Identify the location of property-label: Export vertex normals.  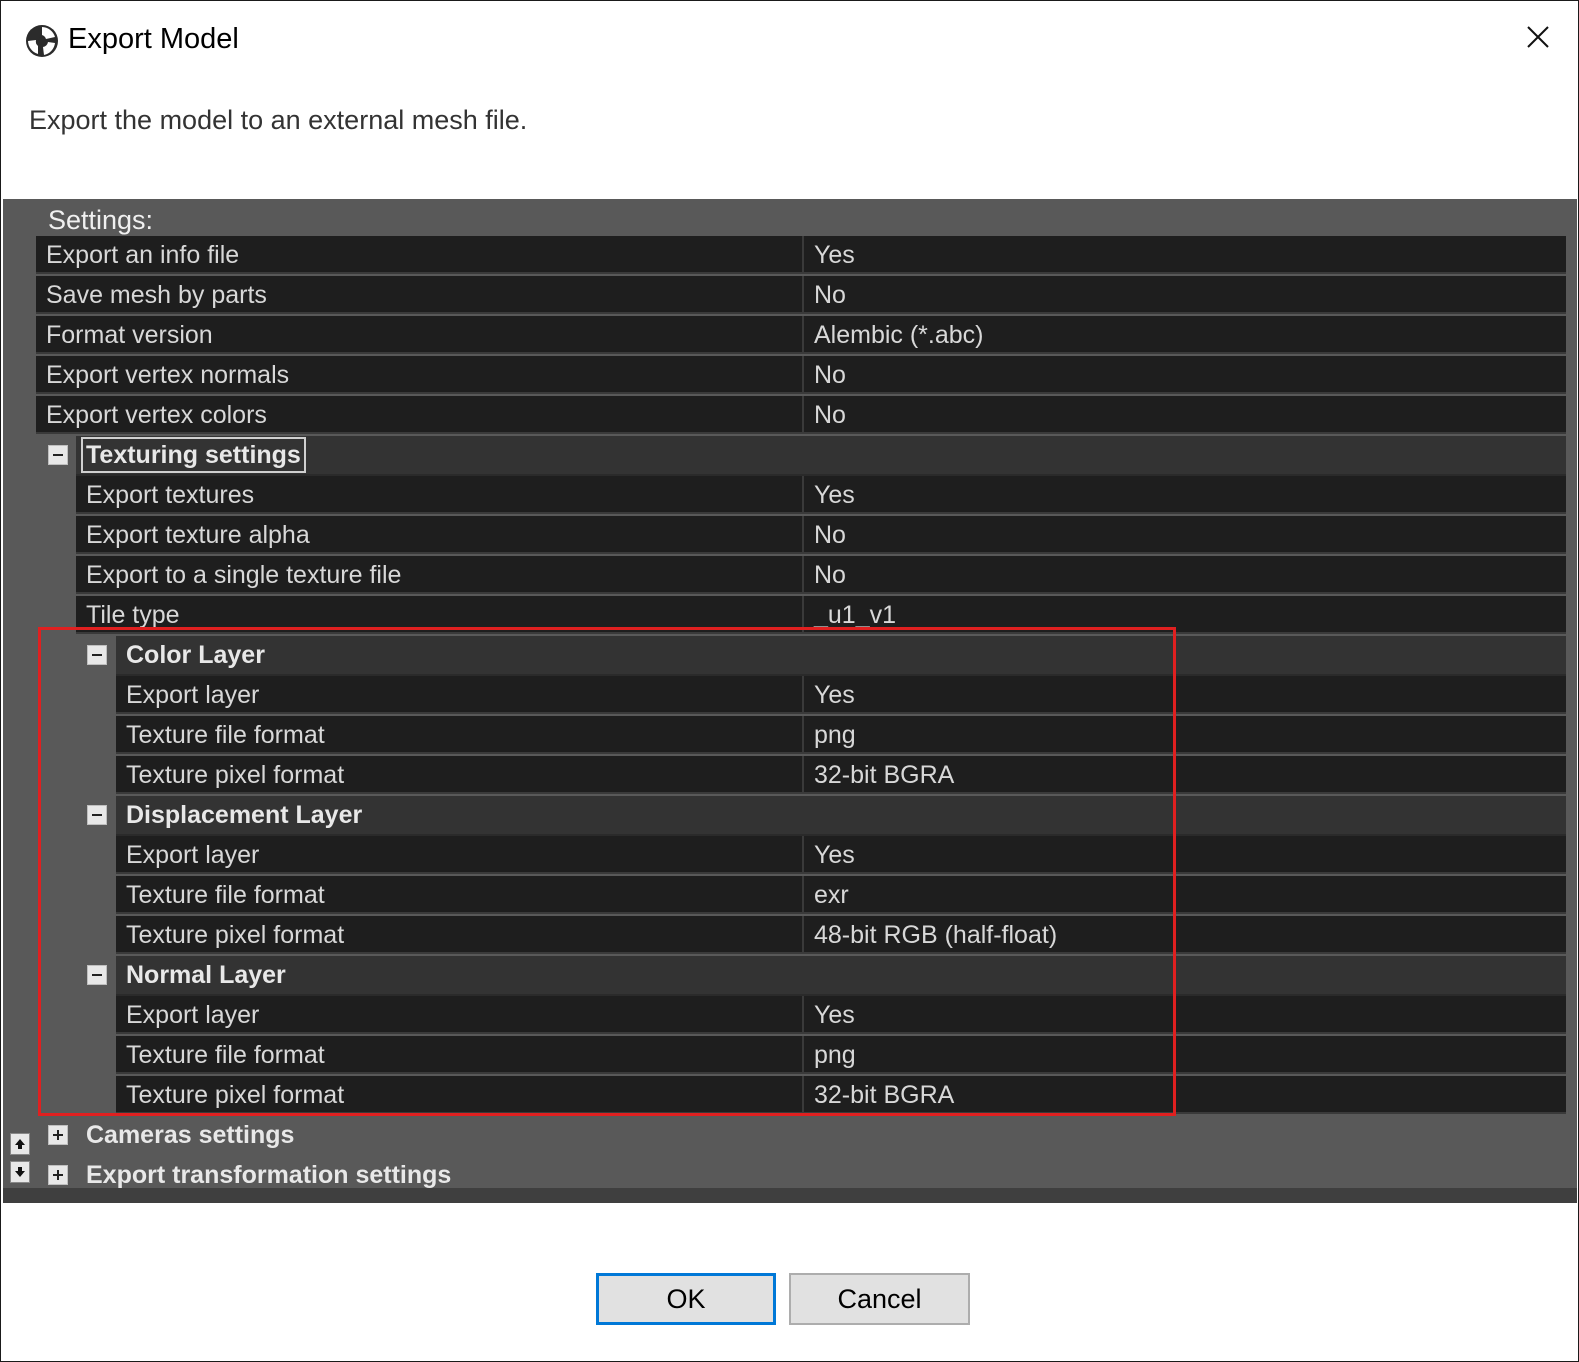
(419, 375).